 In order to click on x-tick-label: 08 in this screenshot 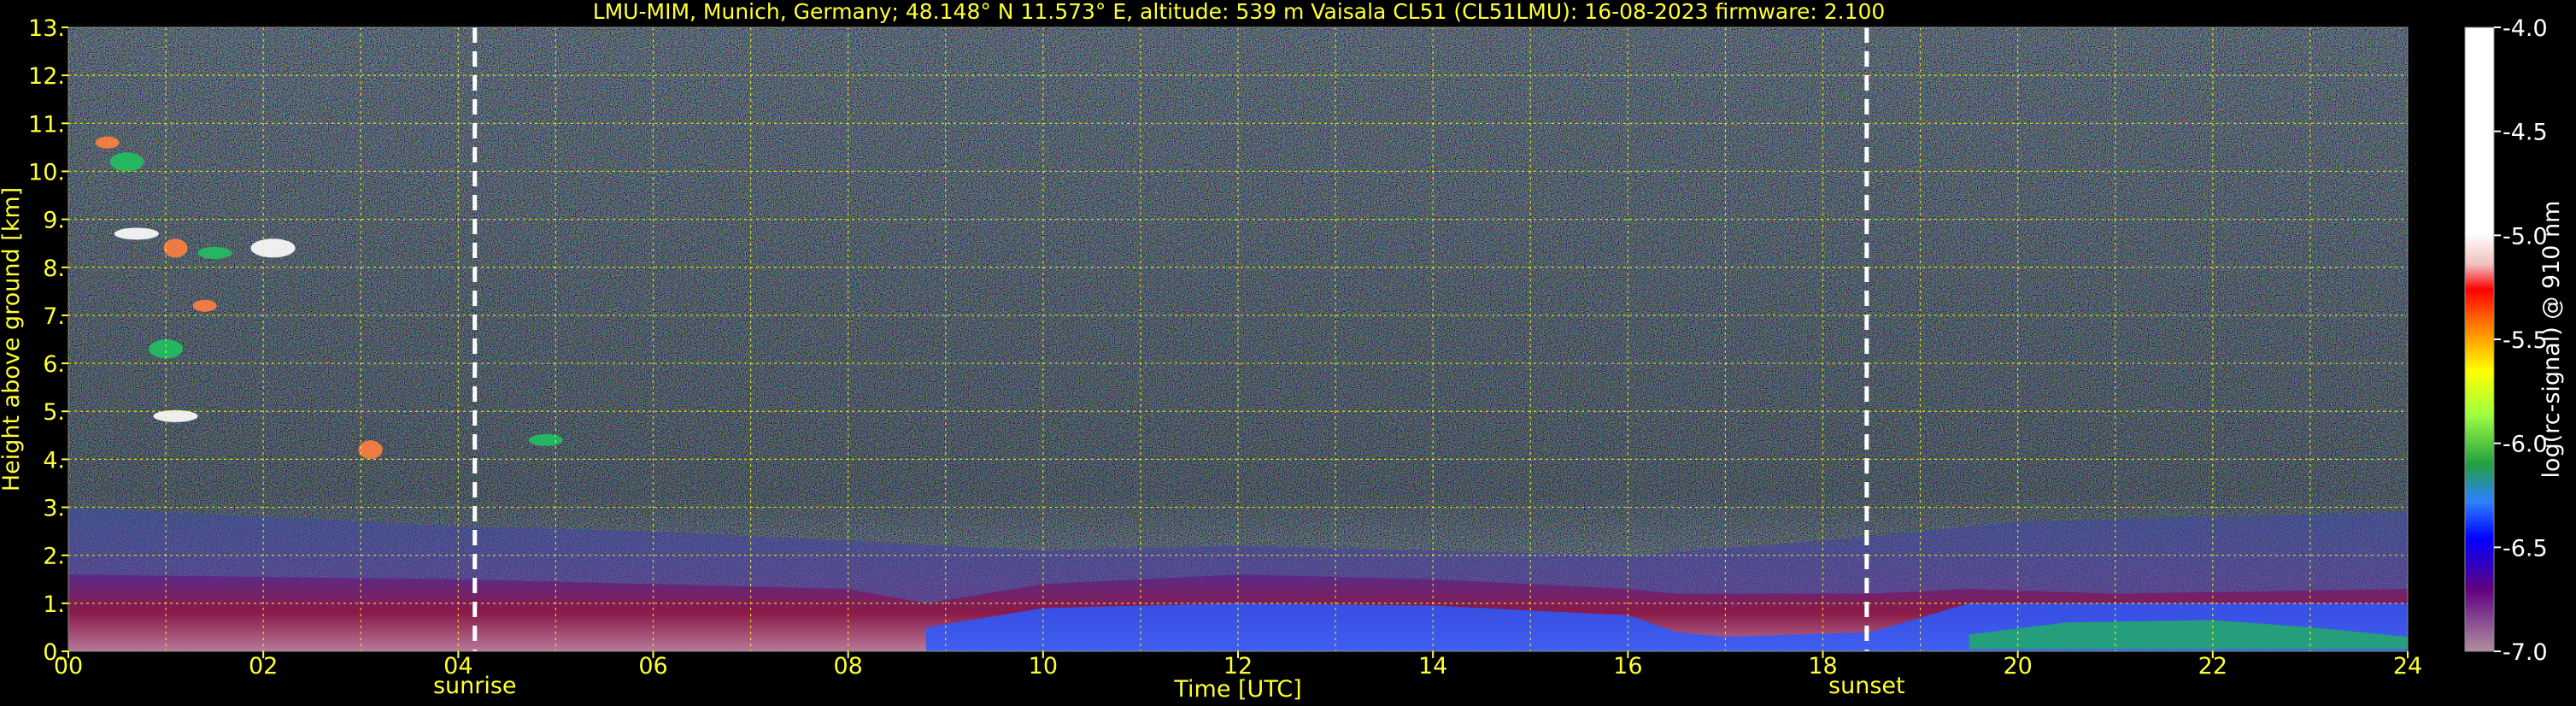, I will do `click(847, 666)`.